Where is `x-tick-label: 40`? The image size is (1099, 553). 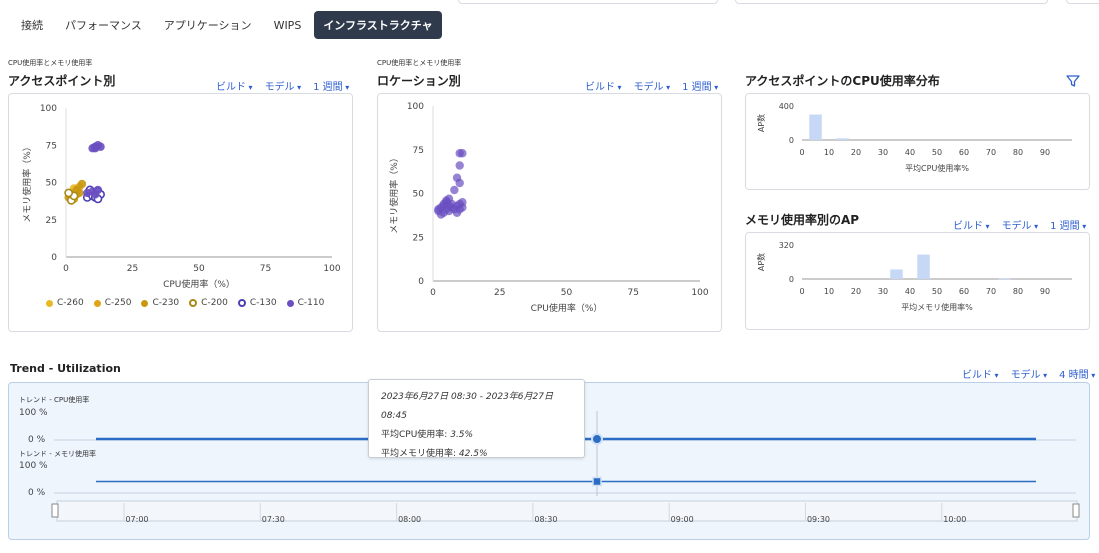 x-tick-label: 40 is located at coordinates (910, 152).